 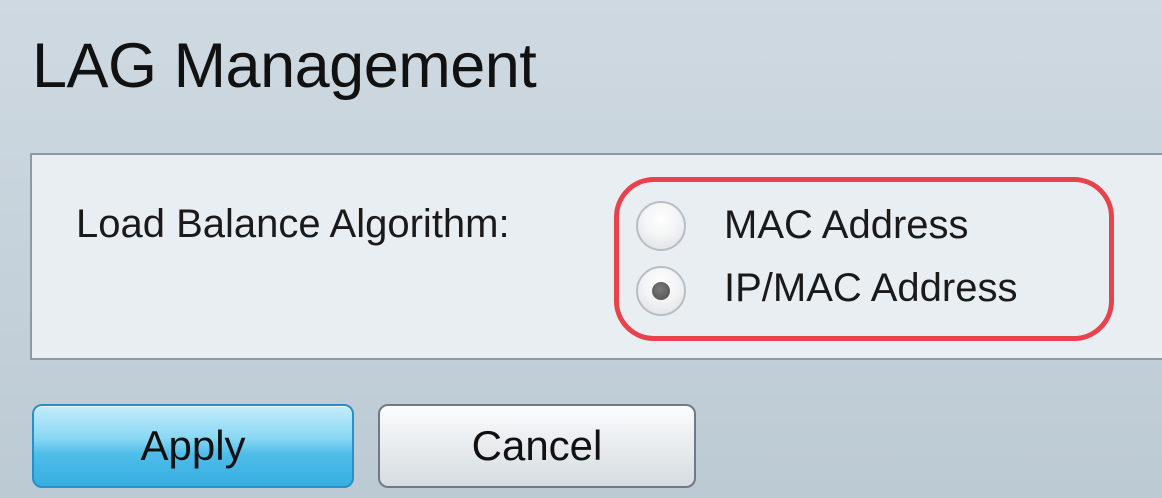 What do you see at coordinates (293, 224) in the screenshot?
I see `load-balance-algorithm-label: Load Balance Algorithm:` at bounding box center [293, 224].